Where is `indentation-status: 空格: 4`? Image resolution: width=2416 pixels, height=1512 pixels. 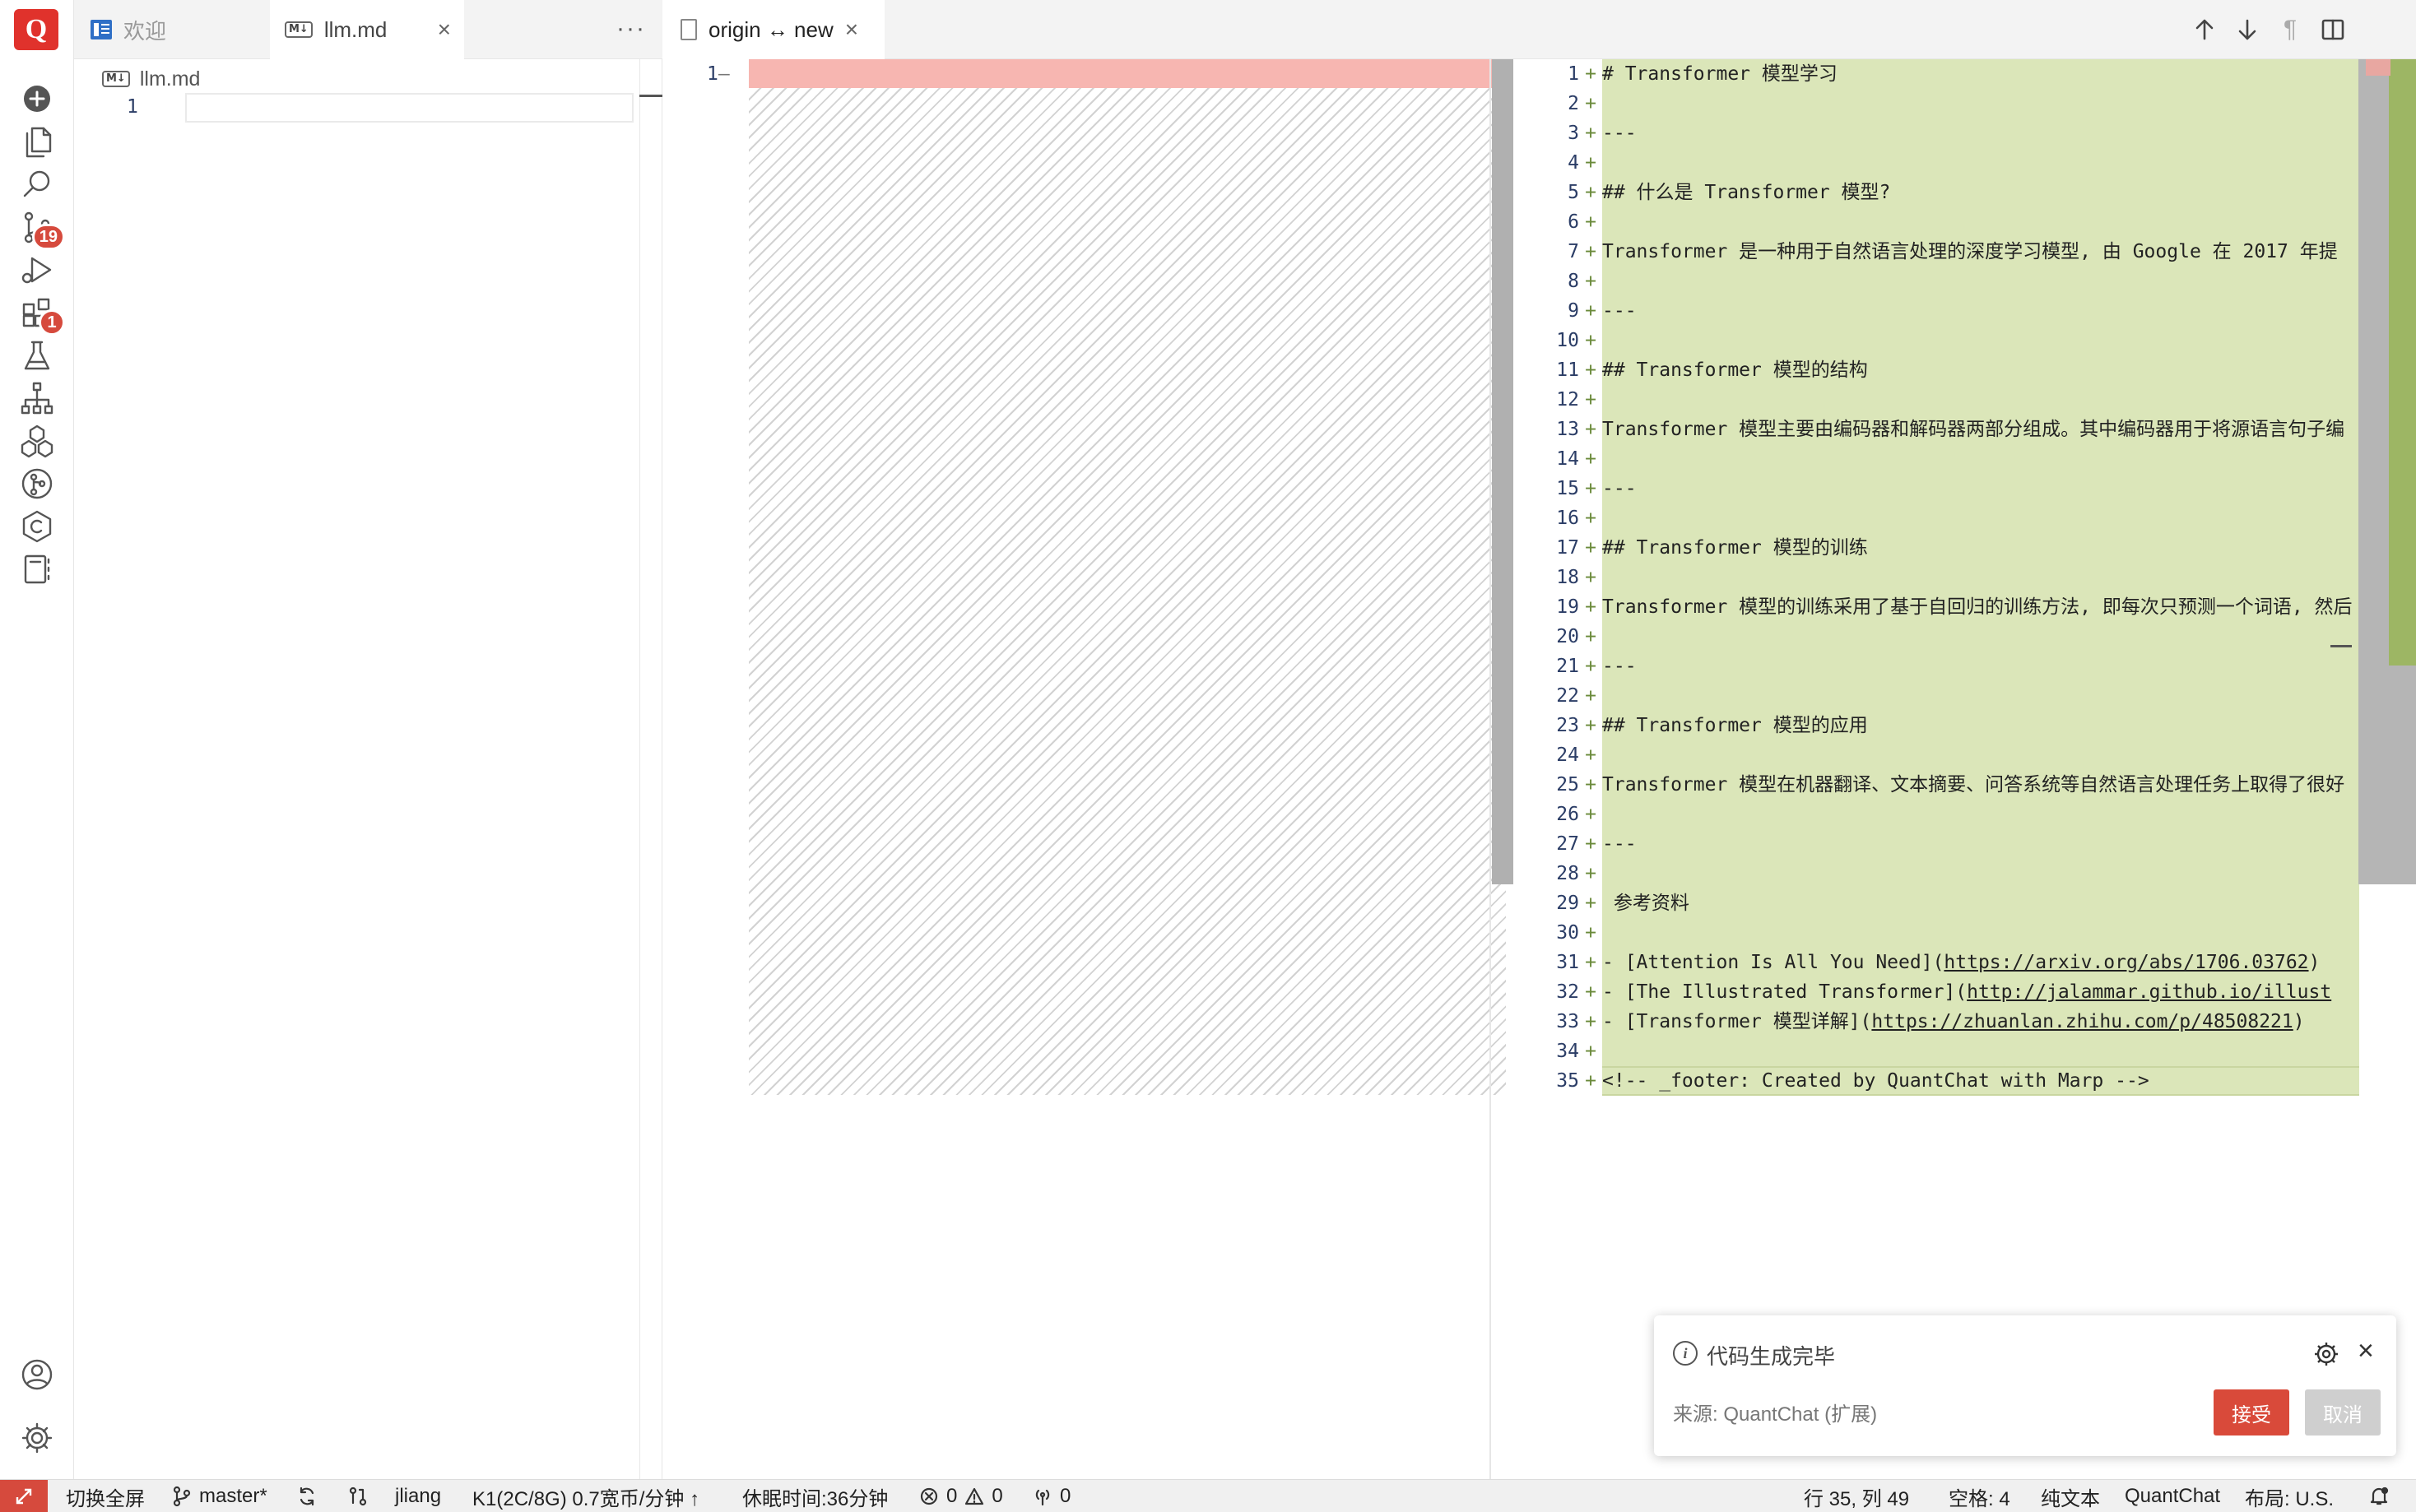
indentation-status: 空格: 4 is located at coordinates (1980, 1496).